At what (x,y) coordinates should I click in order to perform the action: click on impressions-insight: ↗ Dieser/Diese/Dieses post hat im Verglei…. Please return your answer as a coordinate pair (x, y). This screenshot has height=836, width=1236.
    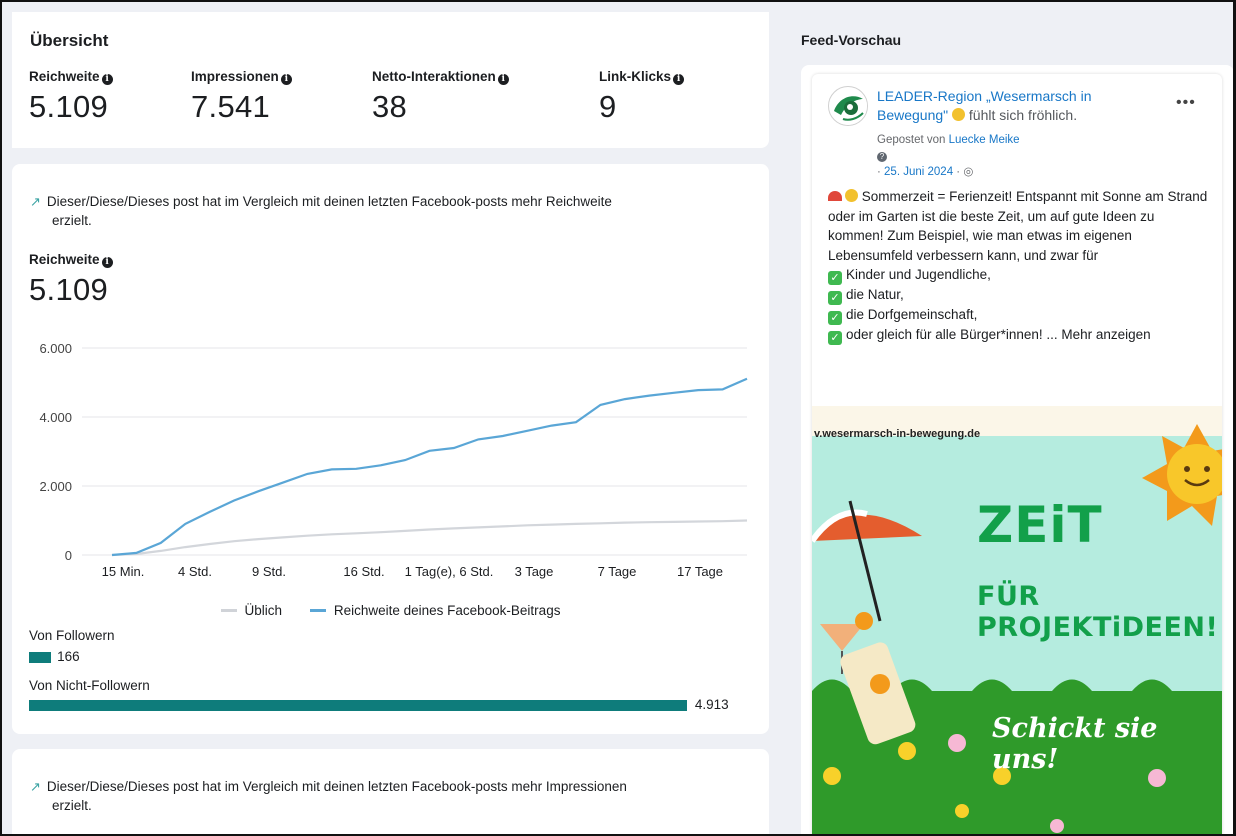
    Looking at the image, I should click on (328, 796).